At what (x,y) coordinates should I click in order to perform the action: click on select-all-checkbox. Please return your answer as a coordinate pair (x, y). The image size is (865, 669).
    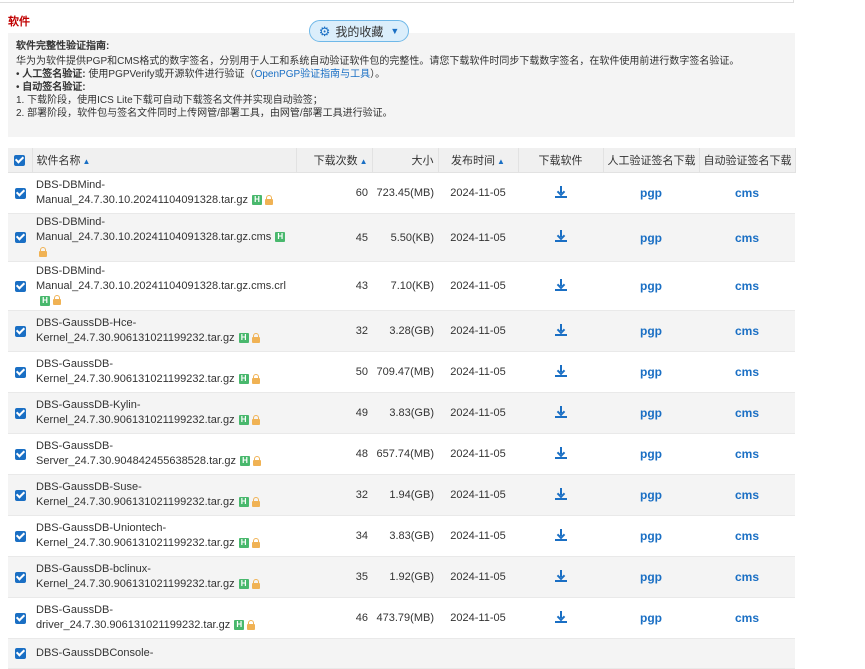
    Looking at the image, I should click on (20, 160).